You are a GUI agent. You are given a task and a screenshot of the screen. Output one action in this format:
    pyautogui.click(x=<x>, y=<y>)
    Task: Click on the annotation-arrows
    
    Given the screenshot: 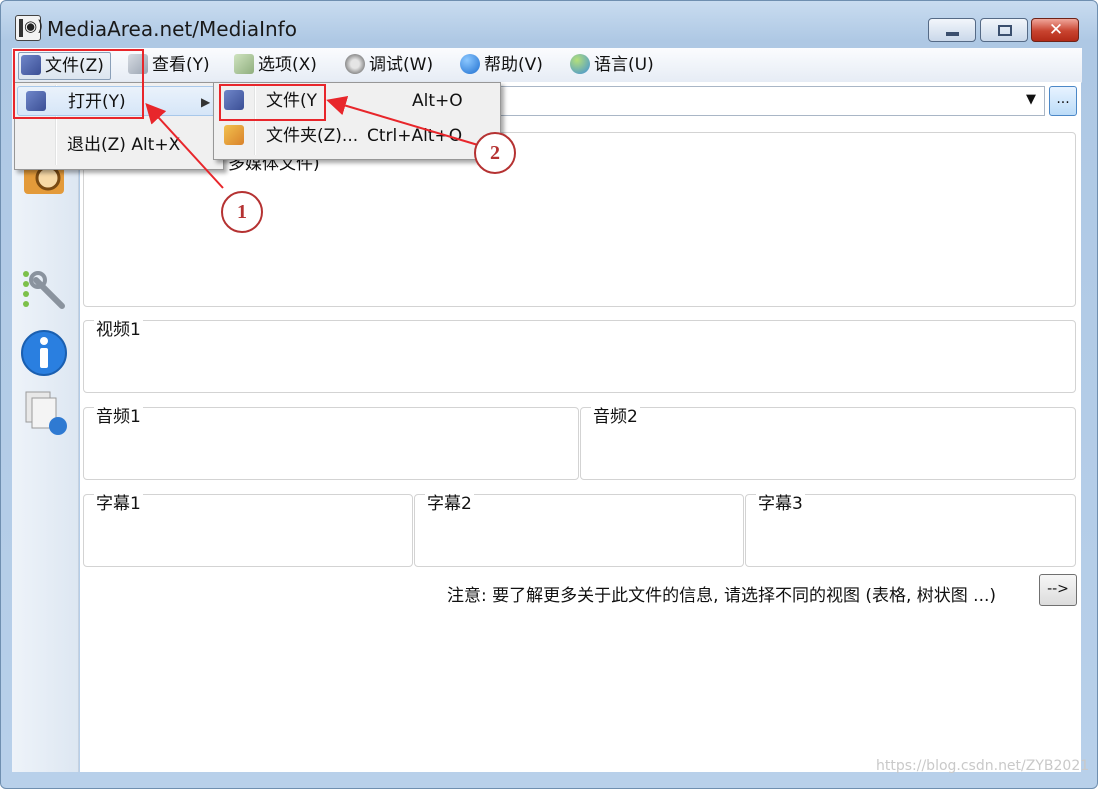 What is the action you would take?
    pyautogui.click(x=312, y=142)
    